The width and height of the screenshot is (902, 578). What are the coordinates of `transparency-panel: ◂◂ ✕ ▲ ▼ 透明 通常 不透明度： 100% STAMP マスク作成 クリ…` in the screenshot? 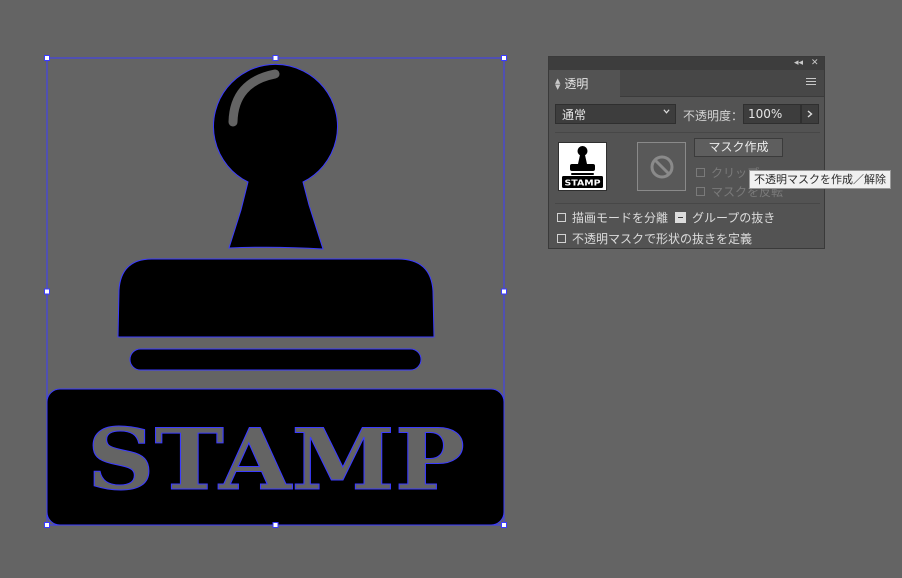 It's located at (686, 152).